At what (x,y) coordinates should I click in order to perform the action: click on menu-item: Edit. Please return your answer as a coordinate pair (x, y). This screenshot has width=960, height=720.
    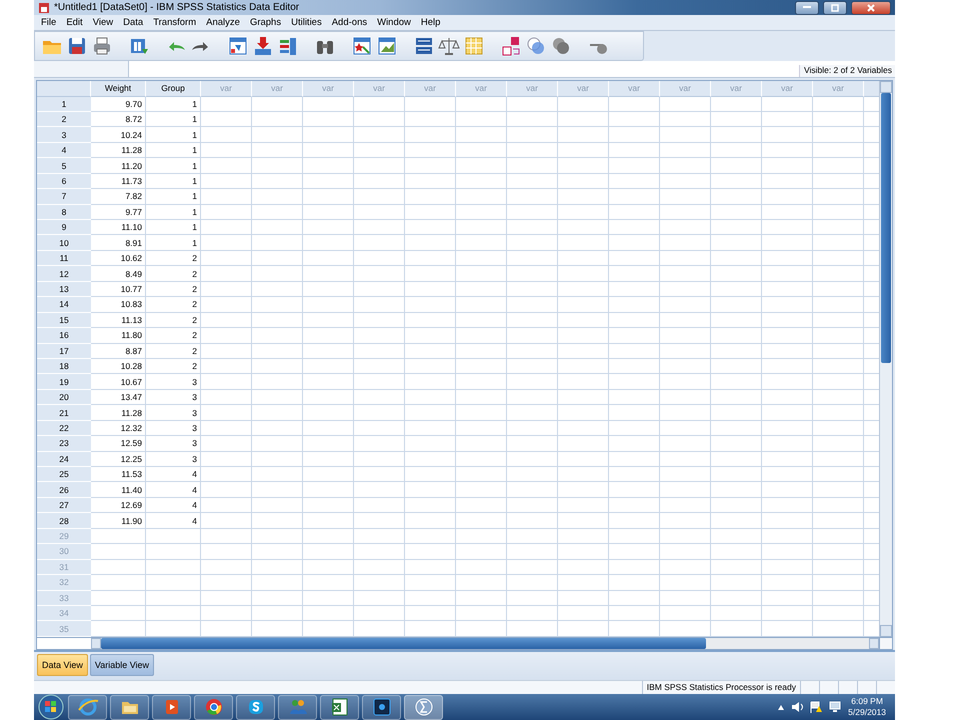
    Looking at the image, I should click on (74, 22).